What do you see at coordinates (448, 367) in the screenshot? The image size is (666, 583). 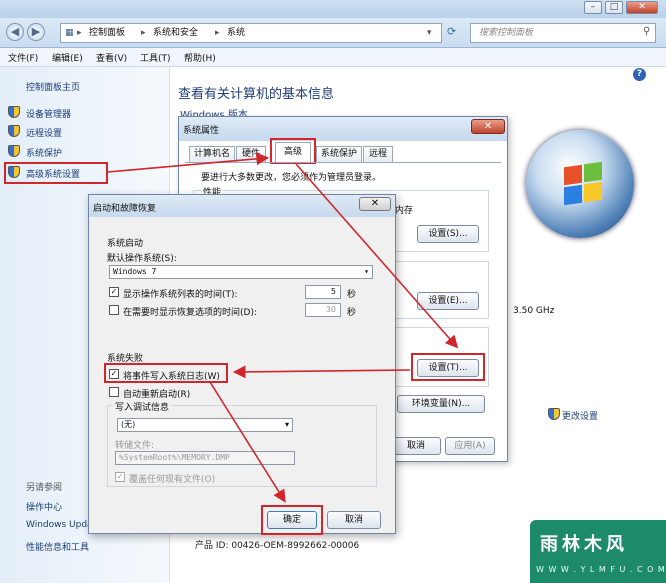 I see `highlight-box-settings` at bounding box center [448, 367].